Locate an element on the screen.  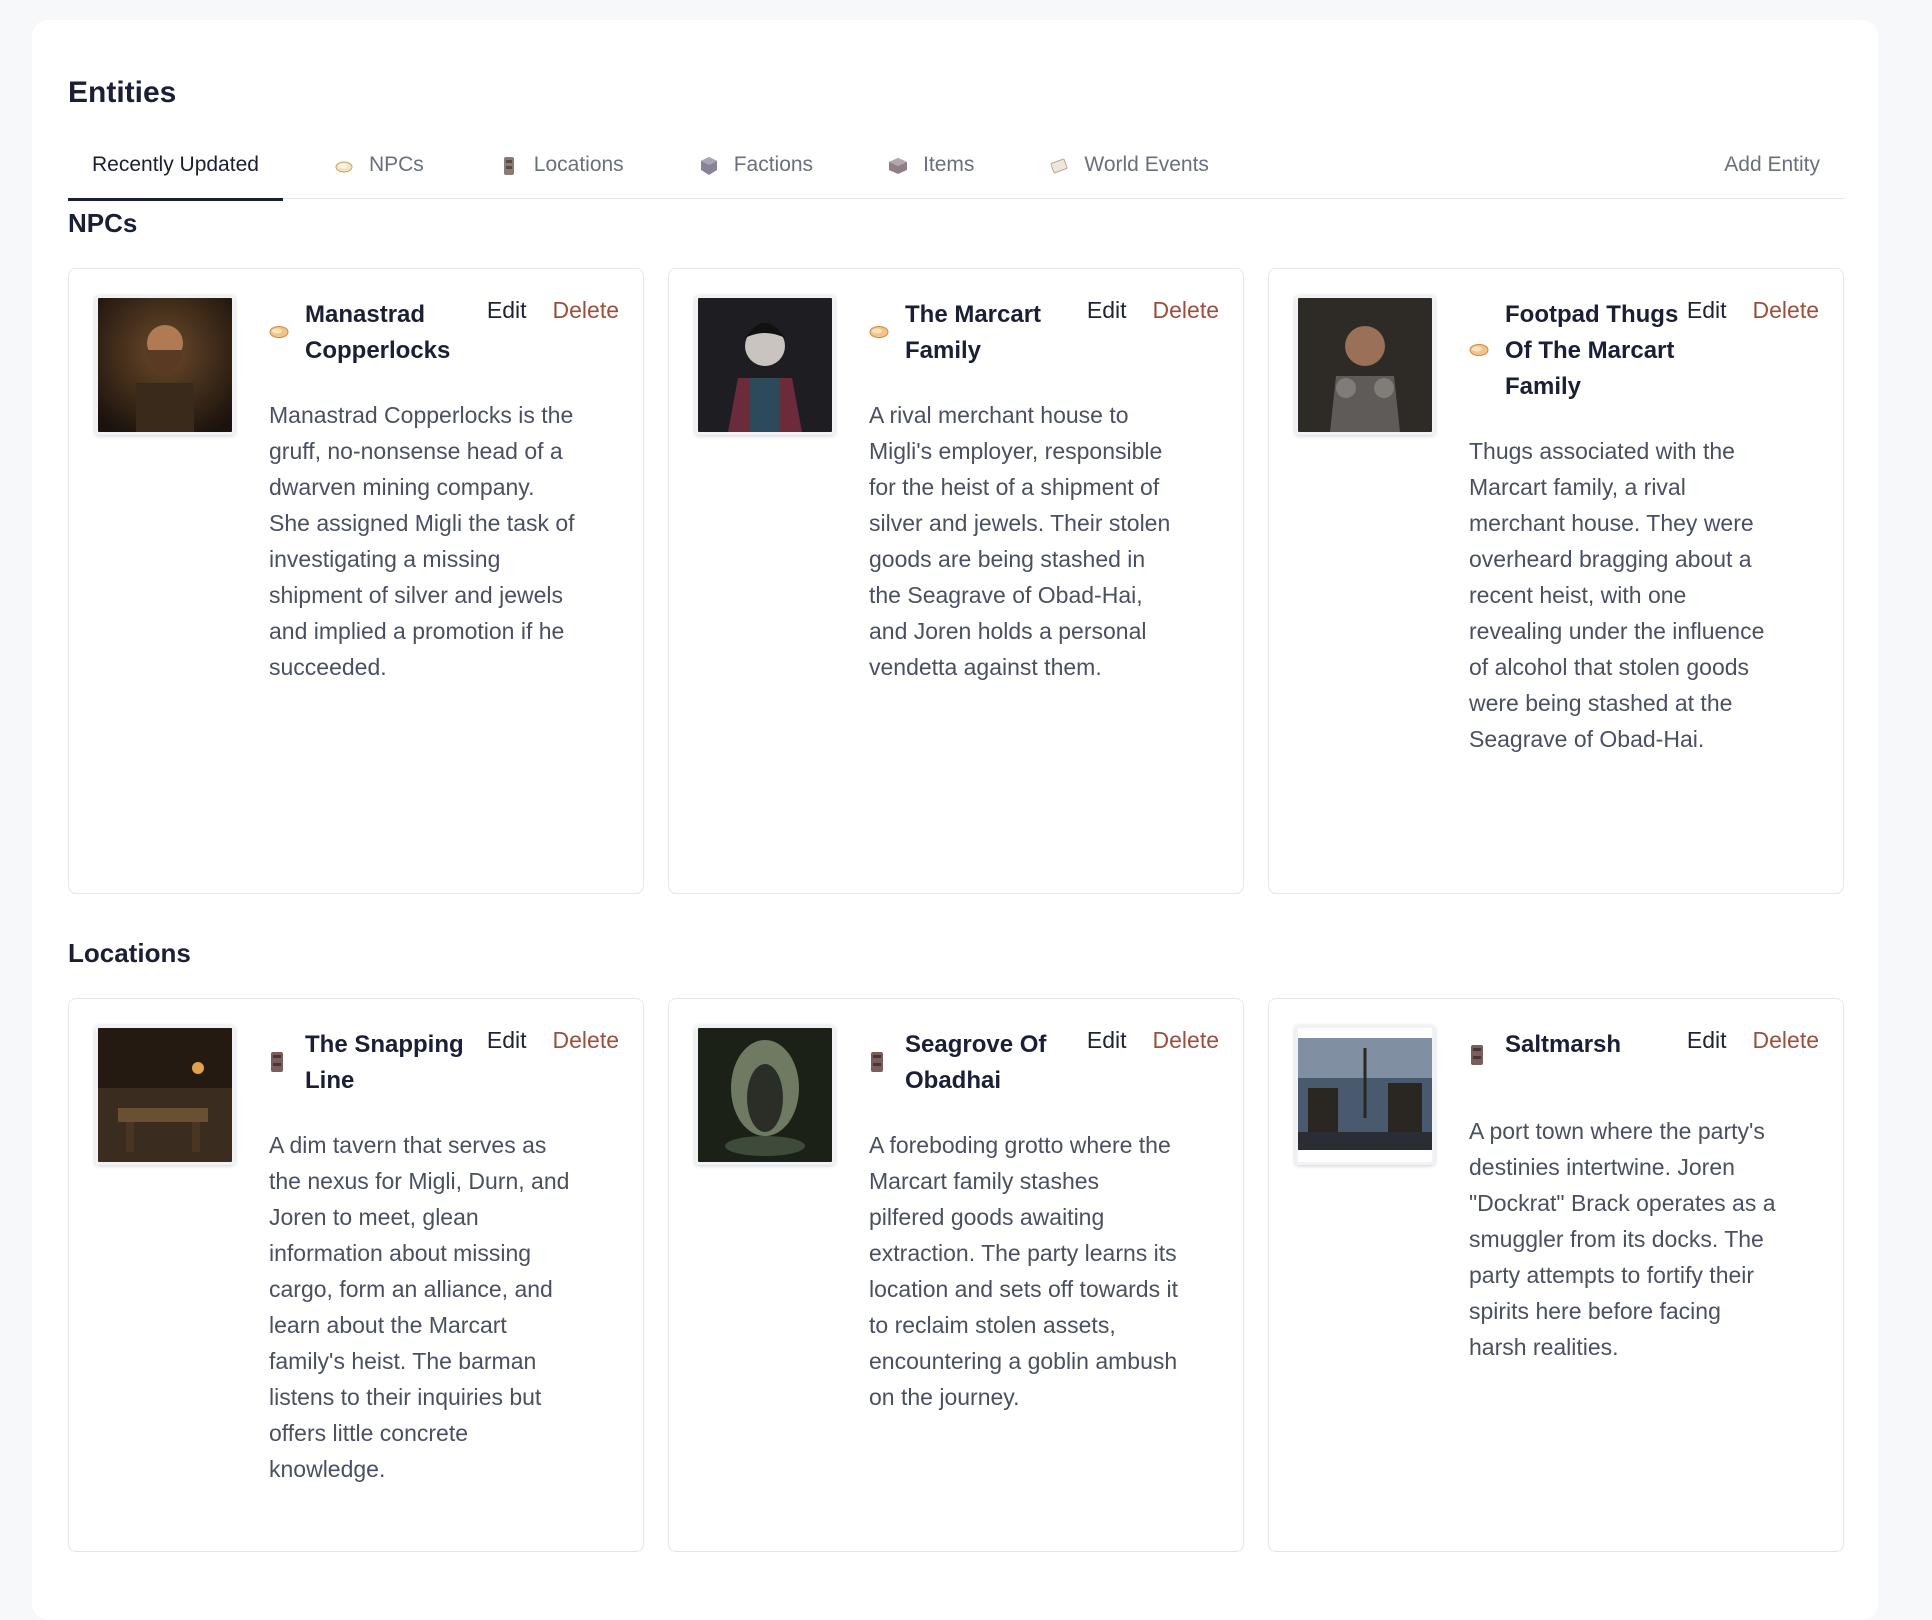
item-icon is located at coordinates (898, 166).